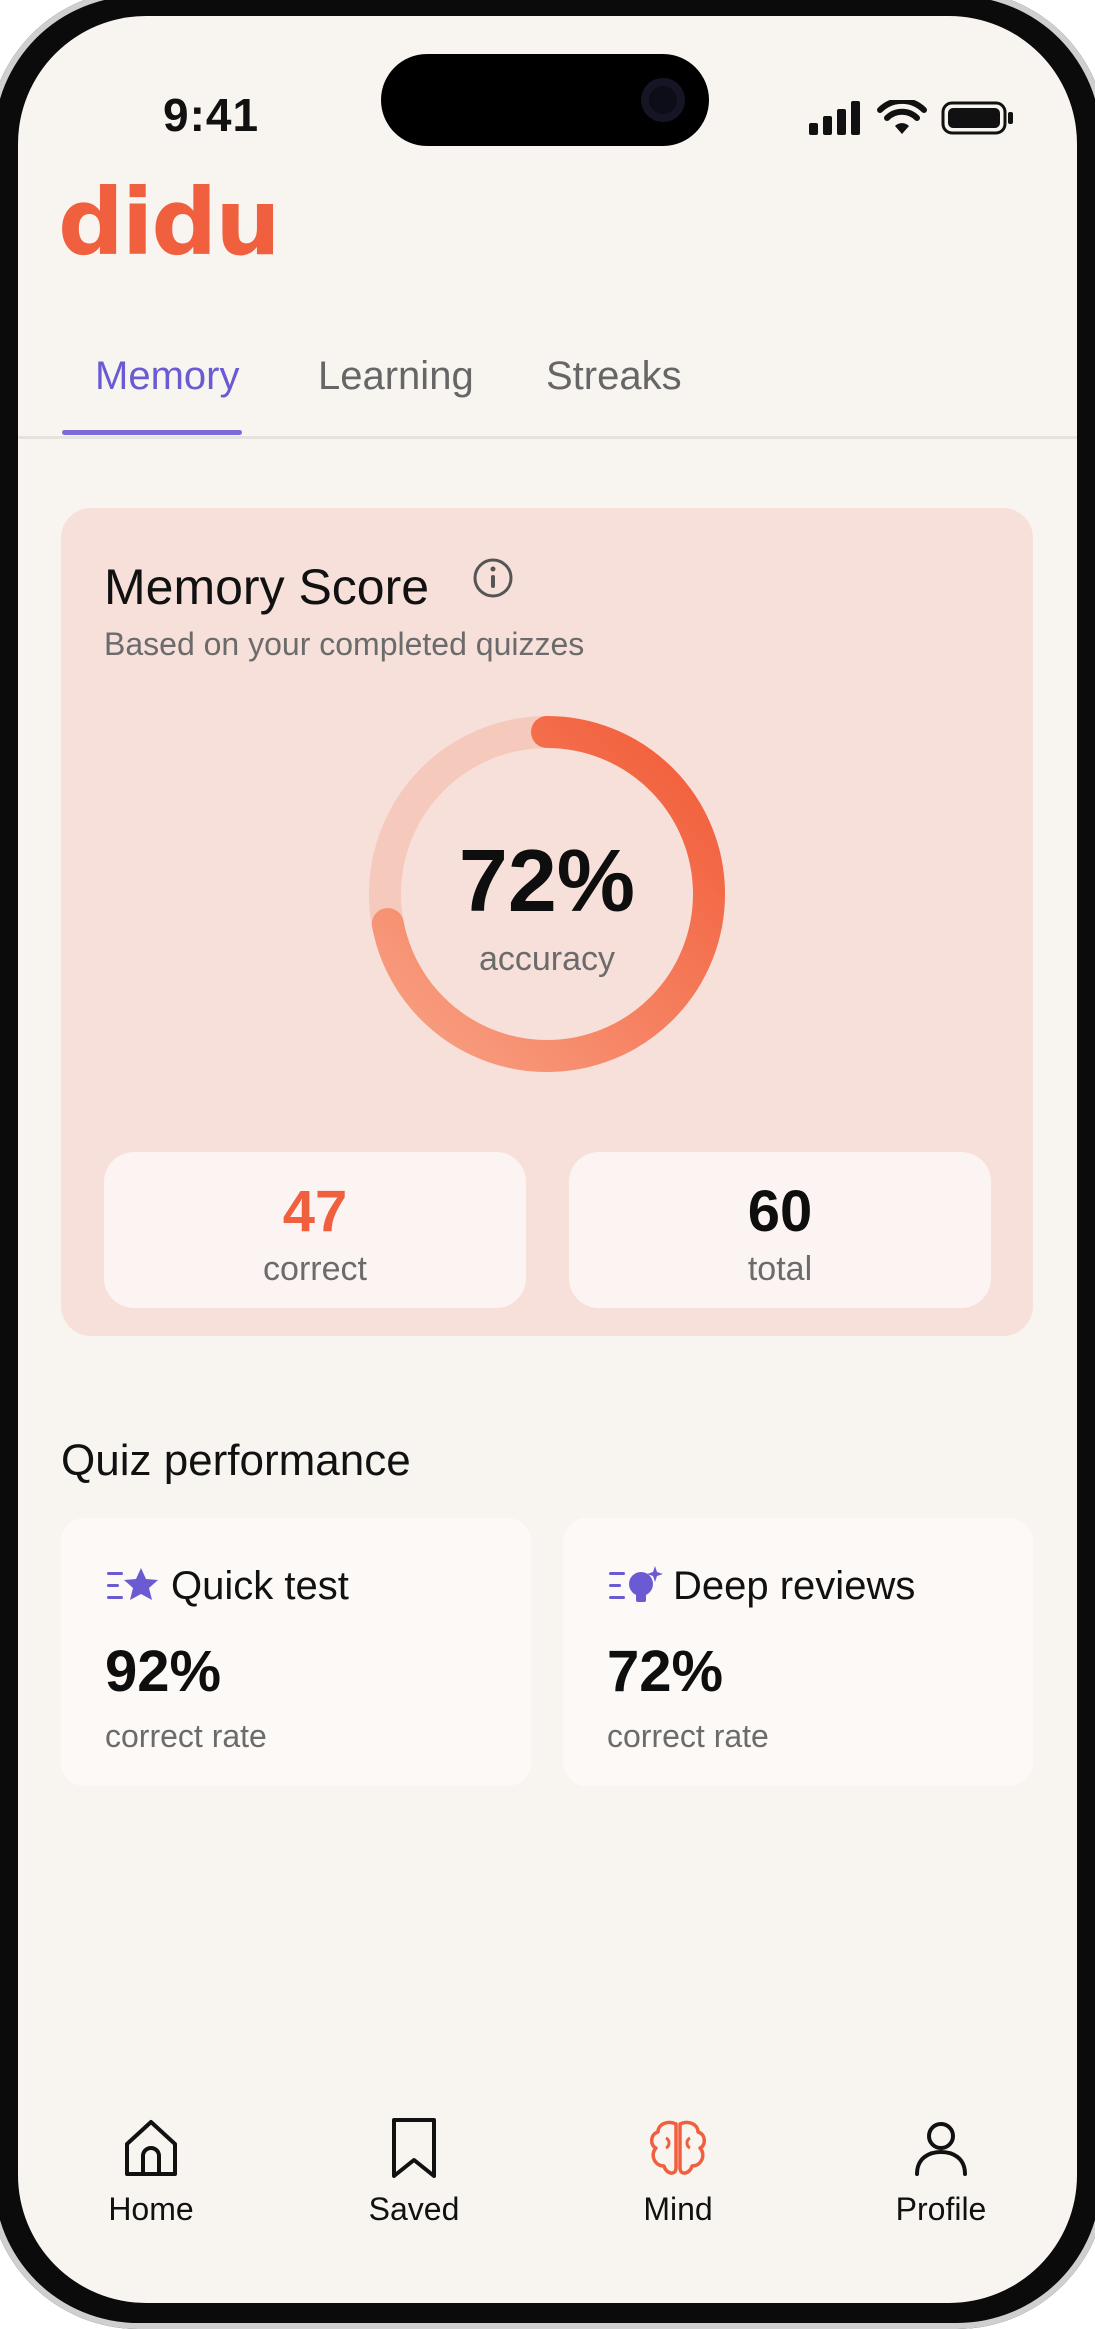 Image resolution: width=1095 pixels, height=2329 pixels. Describe the element at coordinates (941, 2209) in the screenshot. I see `nav-profile-label: Profile` at that location.